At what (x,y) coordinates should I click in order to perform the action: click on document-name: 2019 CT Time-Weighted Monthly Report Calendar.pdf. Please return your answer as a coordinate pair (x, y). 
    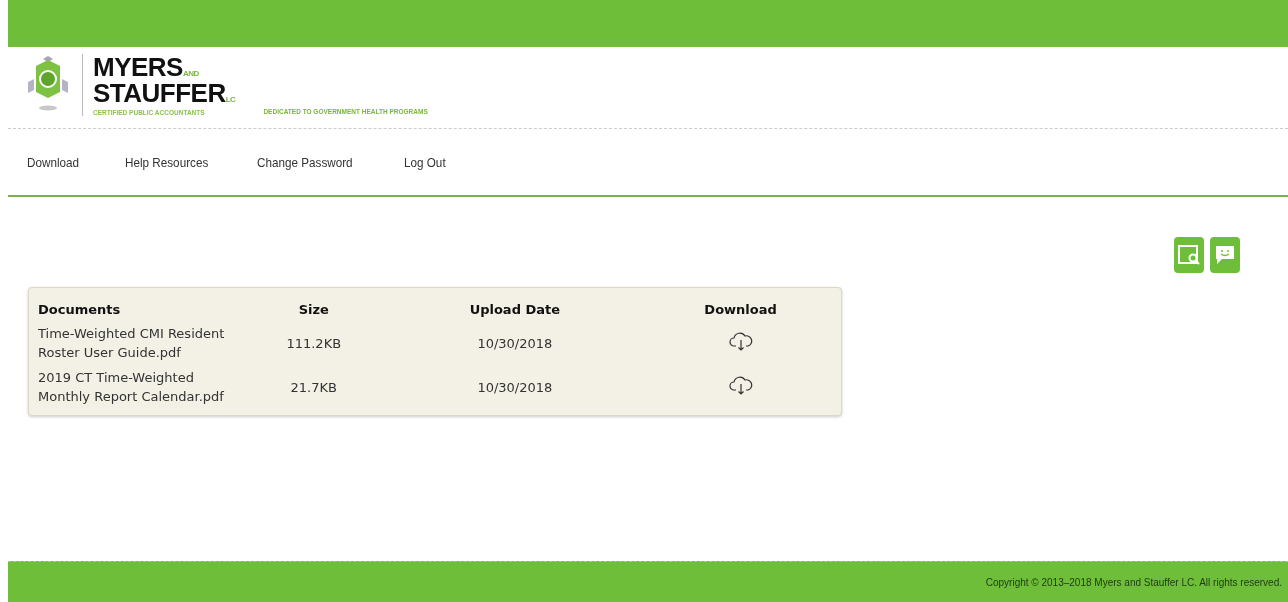
    Looking at the image, I should click on (131, 387).